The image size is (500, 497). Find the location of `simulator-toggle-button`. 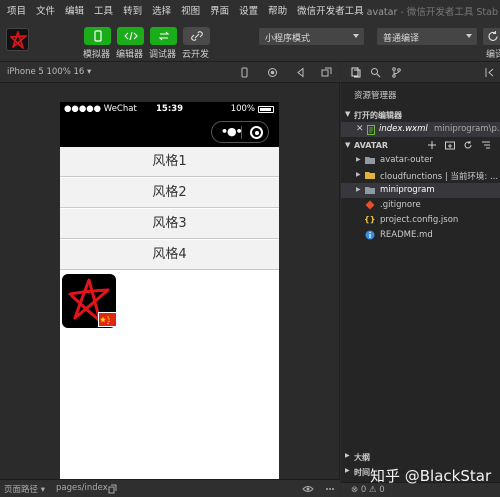

simulator-toggle-button is located at coordinates (97, 36).